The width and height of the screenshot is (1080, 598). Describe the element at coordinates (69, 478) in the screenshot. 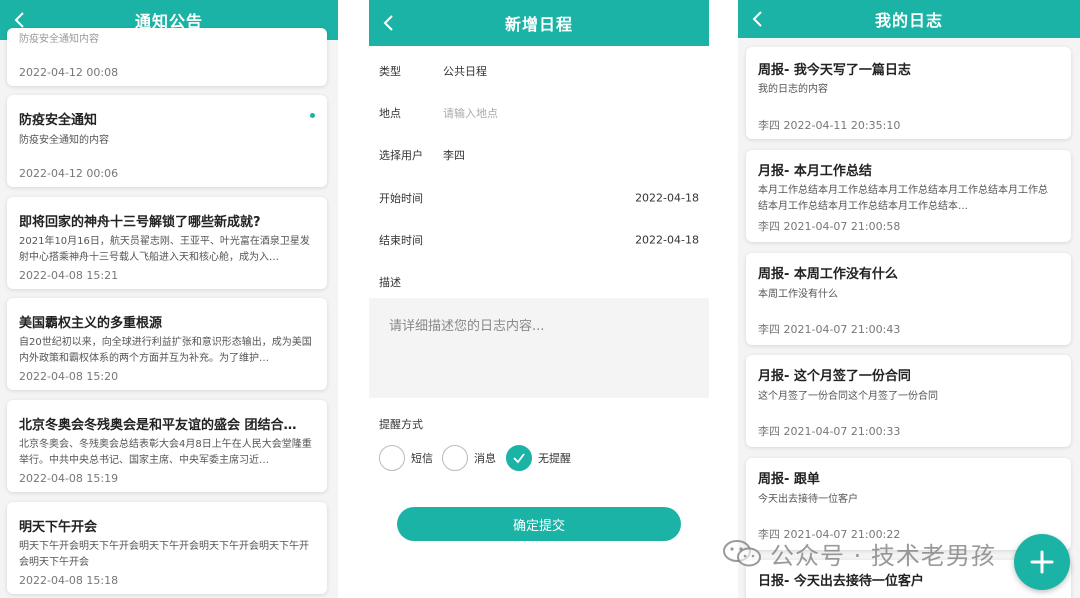

I see `notice-time: 2022-04-08 15:19` at that location.